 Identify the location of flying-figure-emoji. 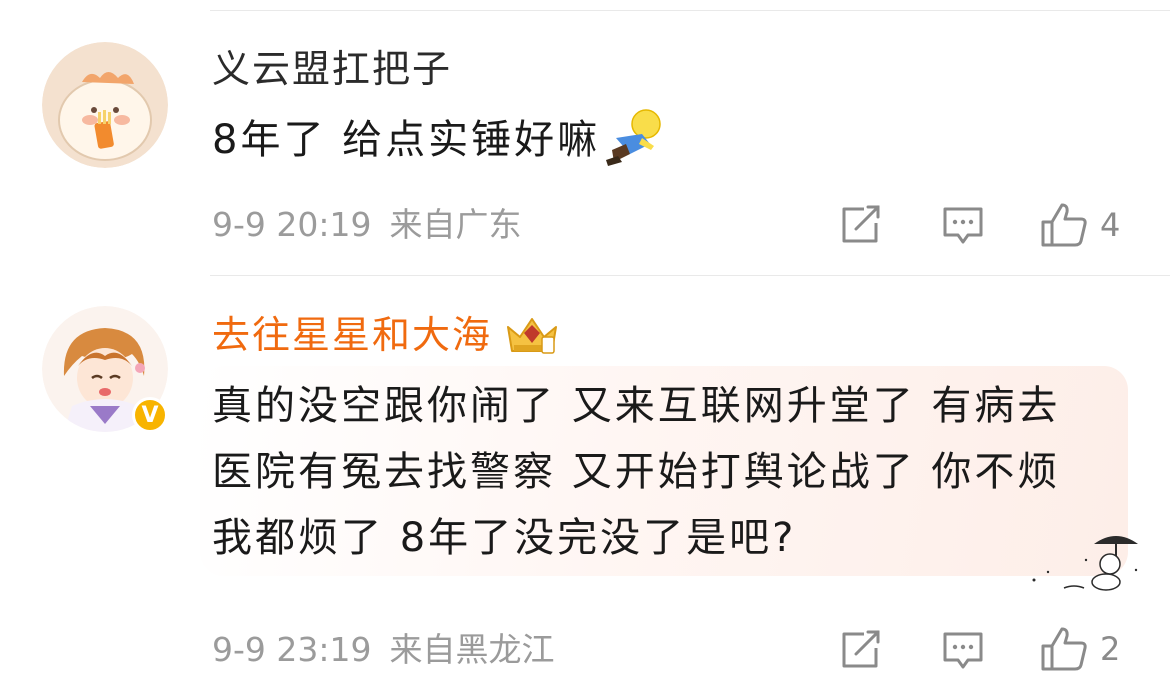
(634, 140).